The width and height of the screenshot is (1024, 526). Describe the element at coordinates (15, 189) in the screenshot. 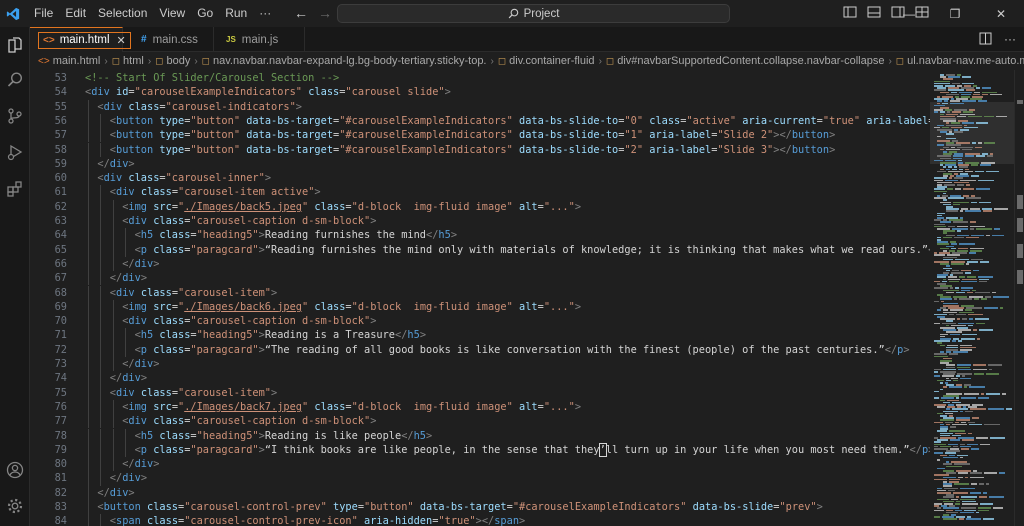

I see `extensions-icon` at that location.